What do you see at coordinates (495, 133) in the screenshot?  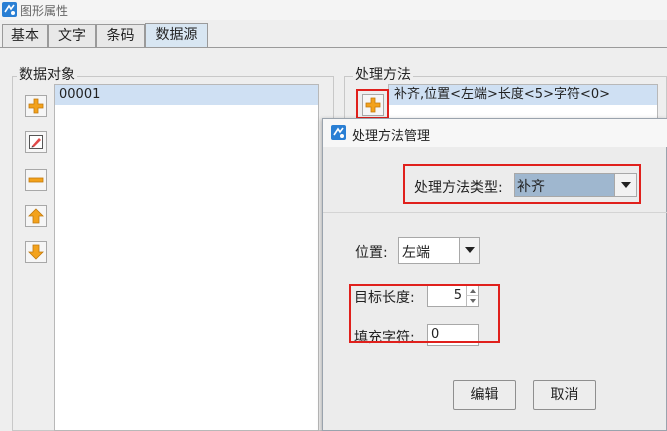 I see `dialog-titlebar: 处理方法管理` at bounding box center [495, 133].